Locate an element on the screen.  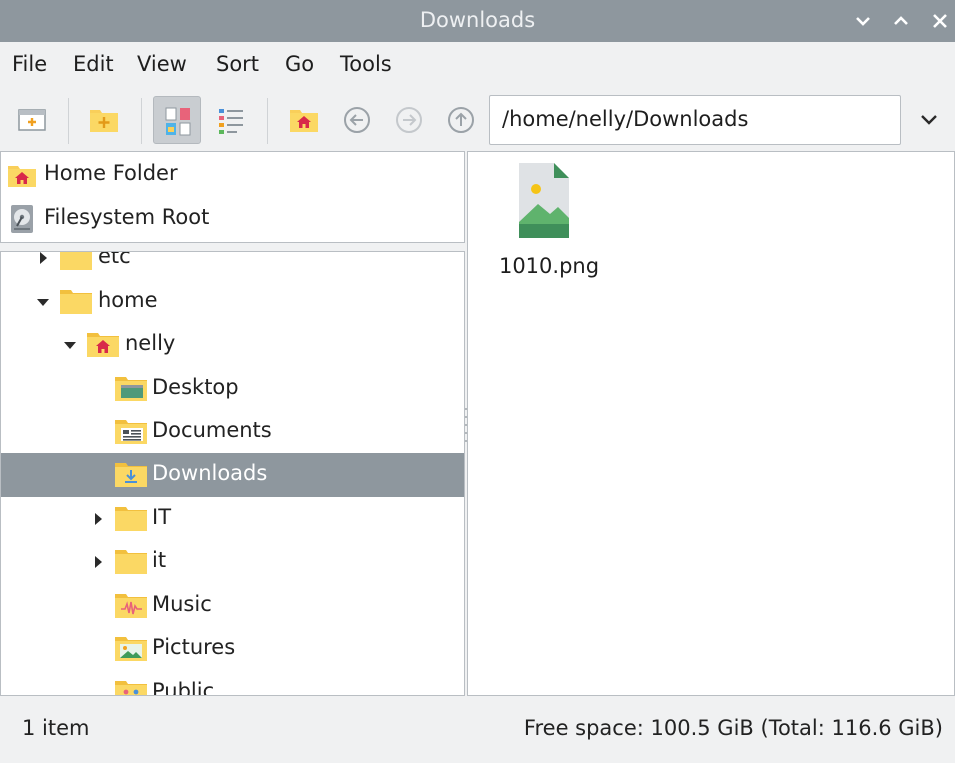
menu-view: View is located at coordinates (162, 64).